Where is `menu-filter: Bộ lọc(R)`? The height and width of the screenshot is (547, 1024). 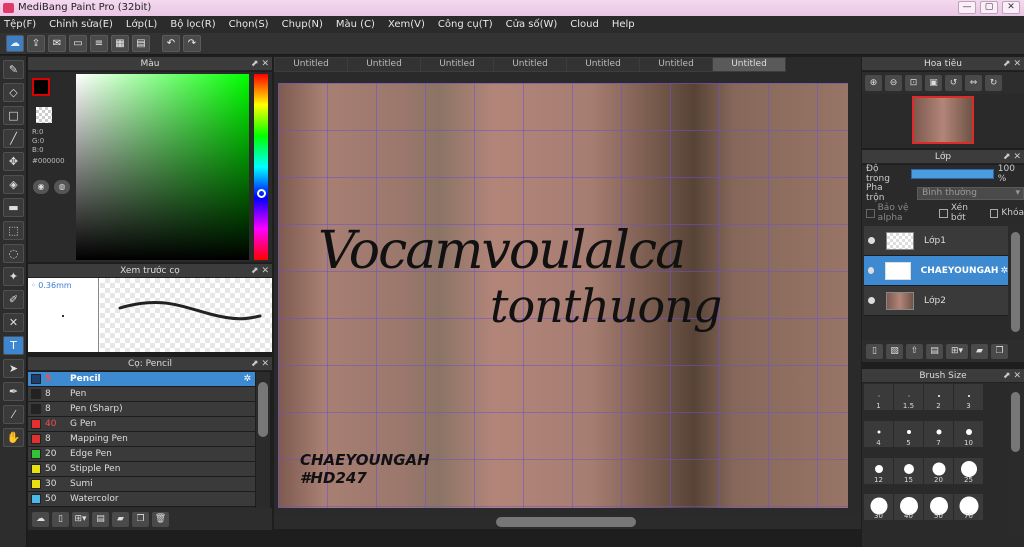
menu-filter: Bộ lọc(R) is located at coordinates (192, 24).